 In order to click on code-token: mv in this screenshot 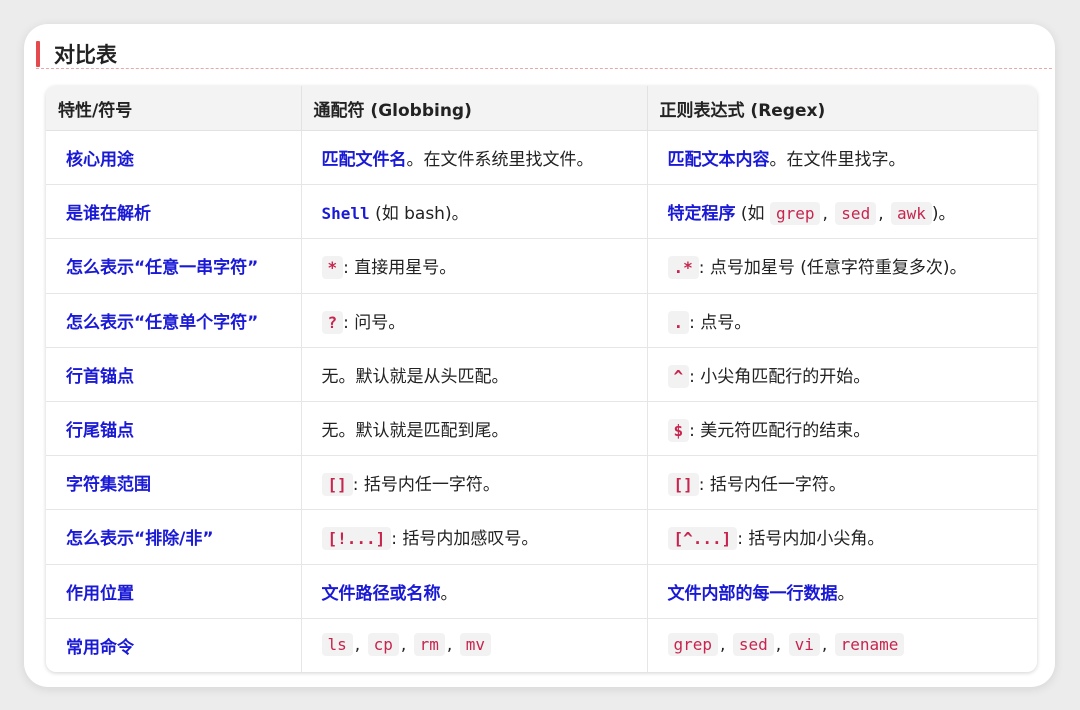, I will do `click(475, 645)`.